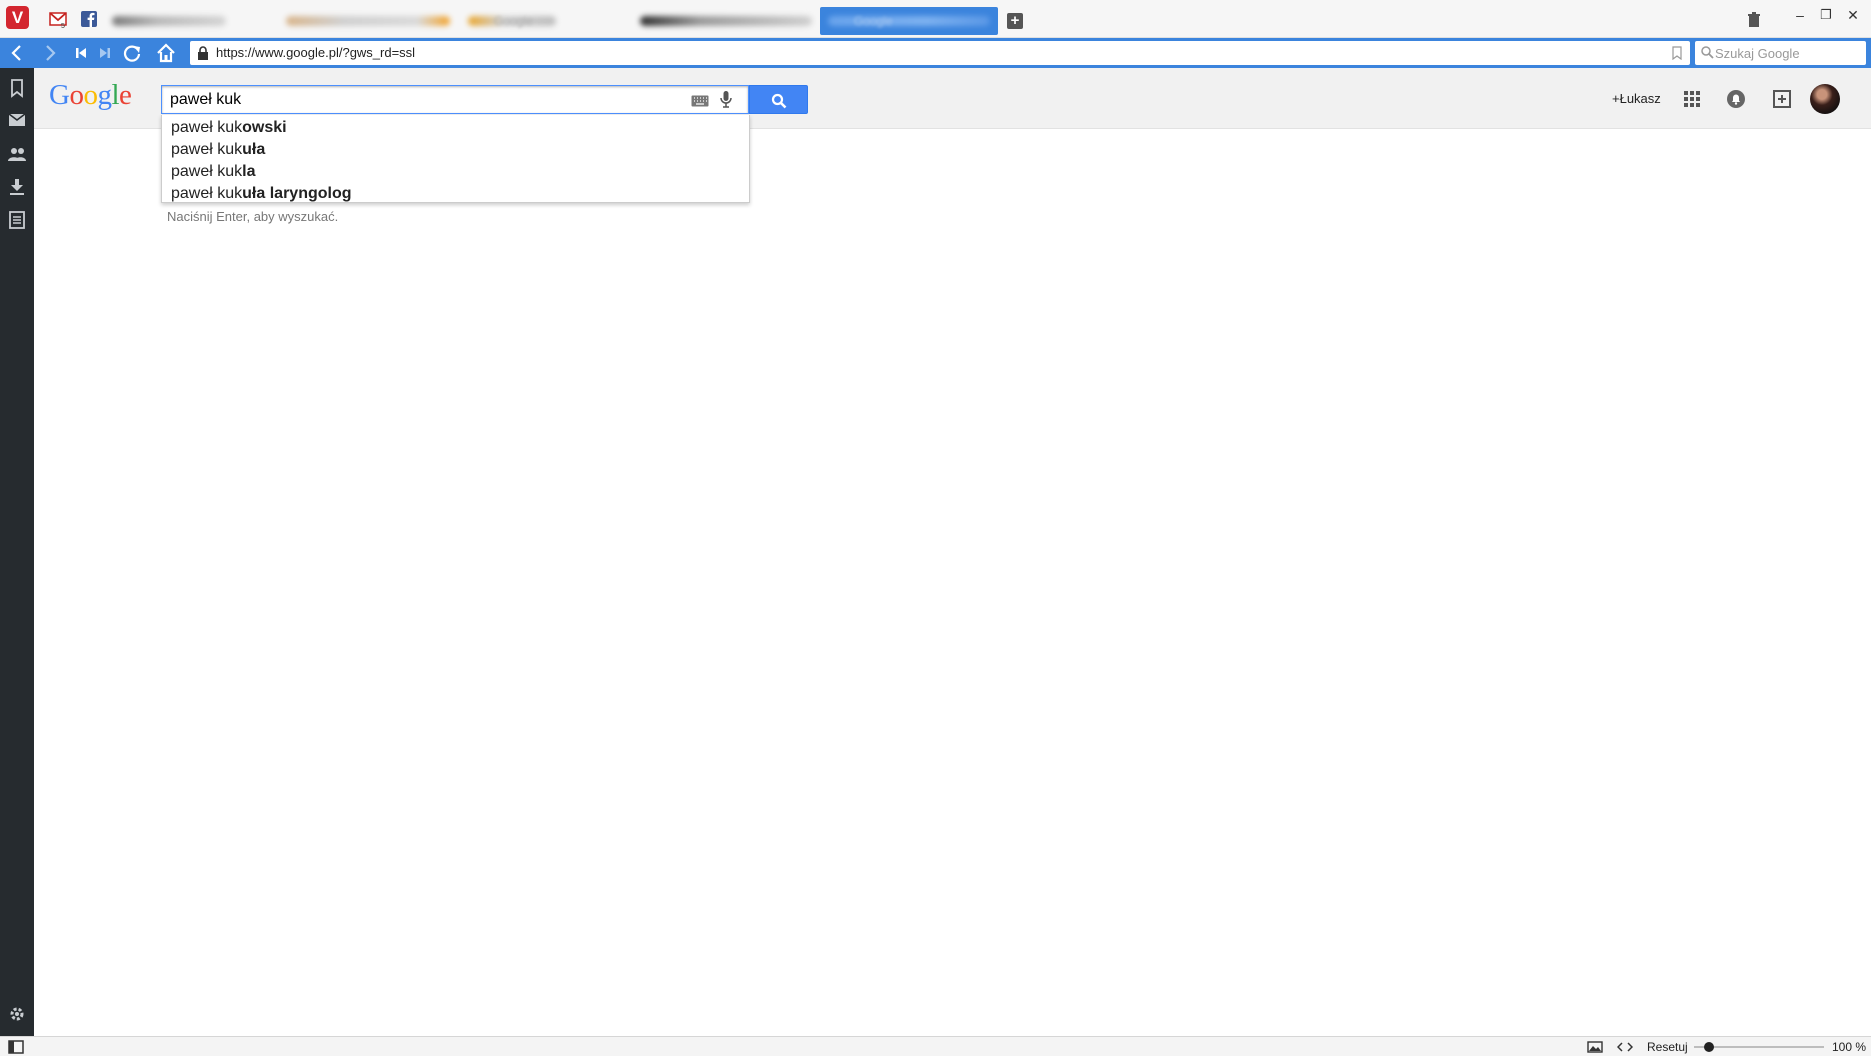  I want to click on minimize-button: –, so click(1800, 15).